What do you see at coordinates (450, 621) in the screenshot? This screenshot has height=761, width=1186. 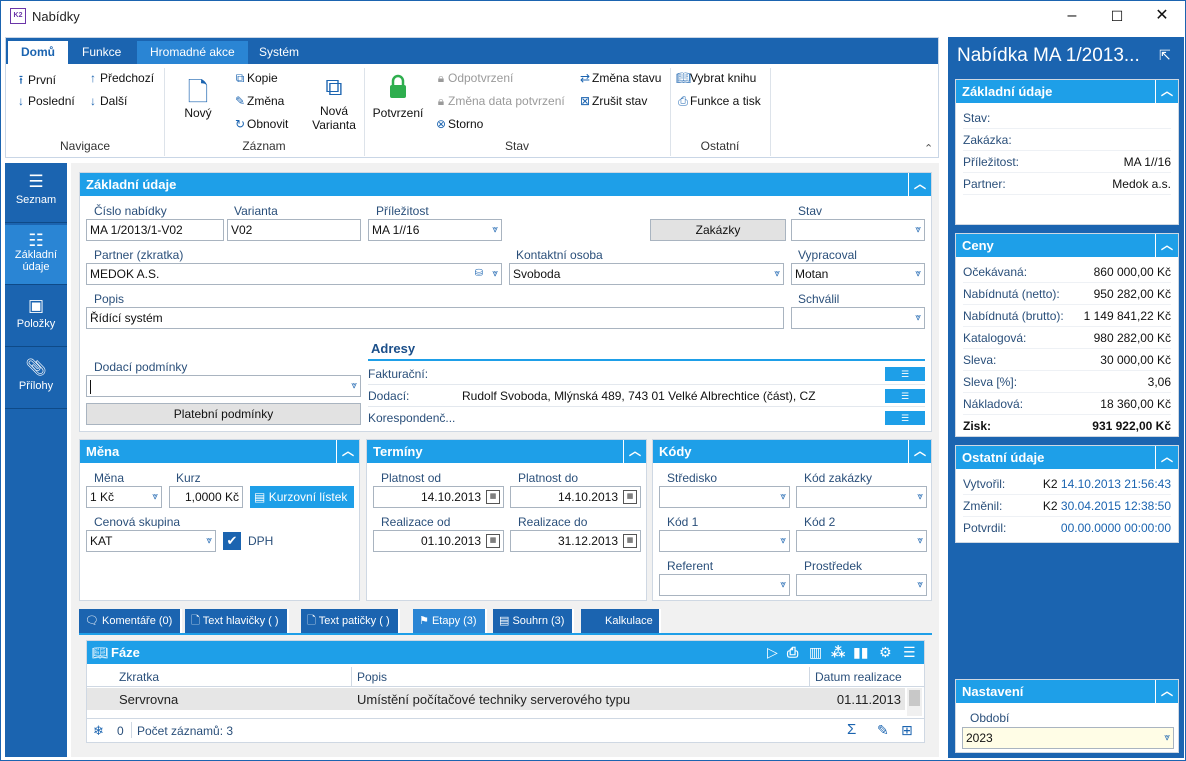 I see `tab-etapy: ⚑ Etapy (3)` at bounding box center [450, 621].